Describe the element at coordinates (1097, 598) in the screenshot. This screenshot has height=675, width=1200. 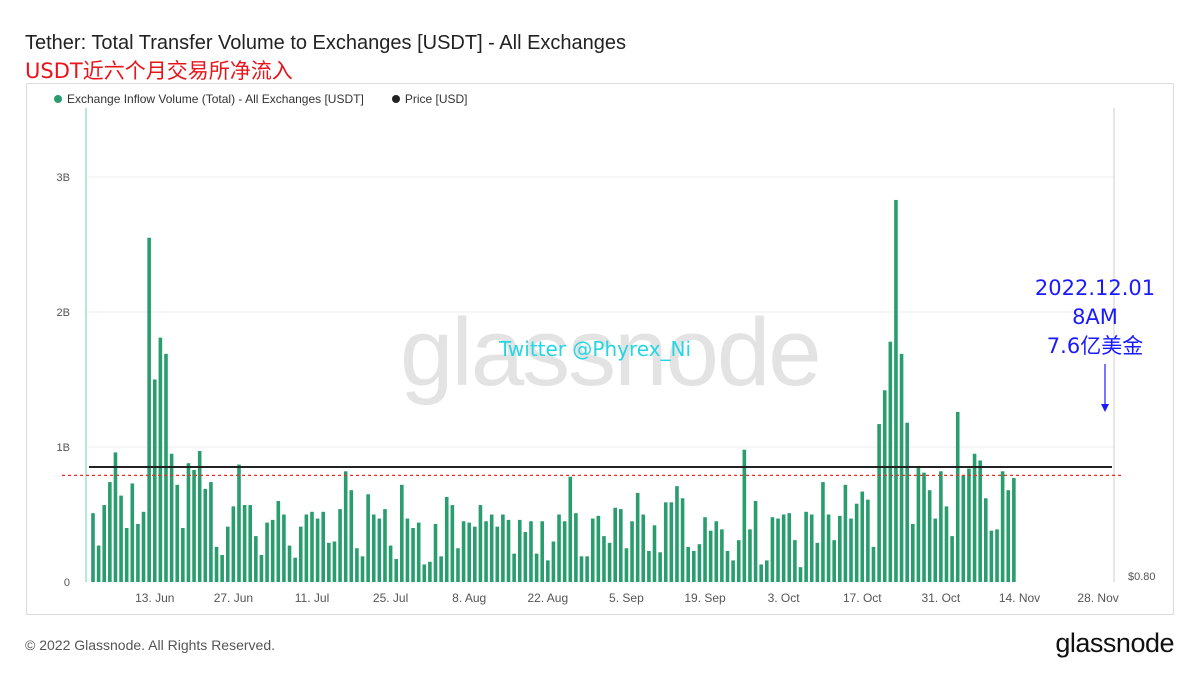
I see `x-tick-label: 28. Nov` at that location.